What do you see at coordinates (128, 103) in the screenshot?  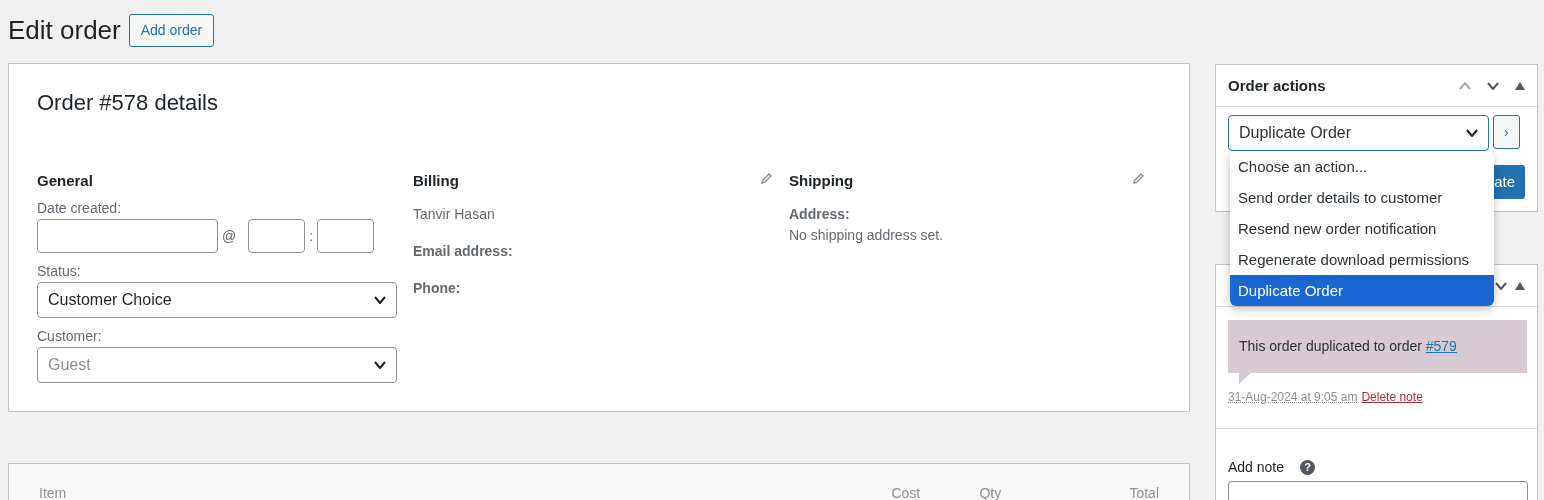 I see `order-title: Order #578 details` at bounding box center [128, 103].